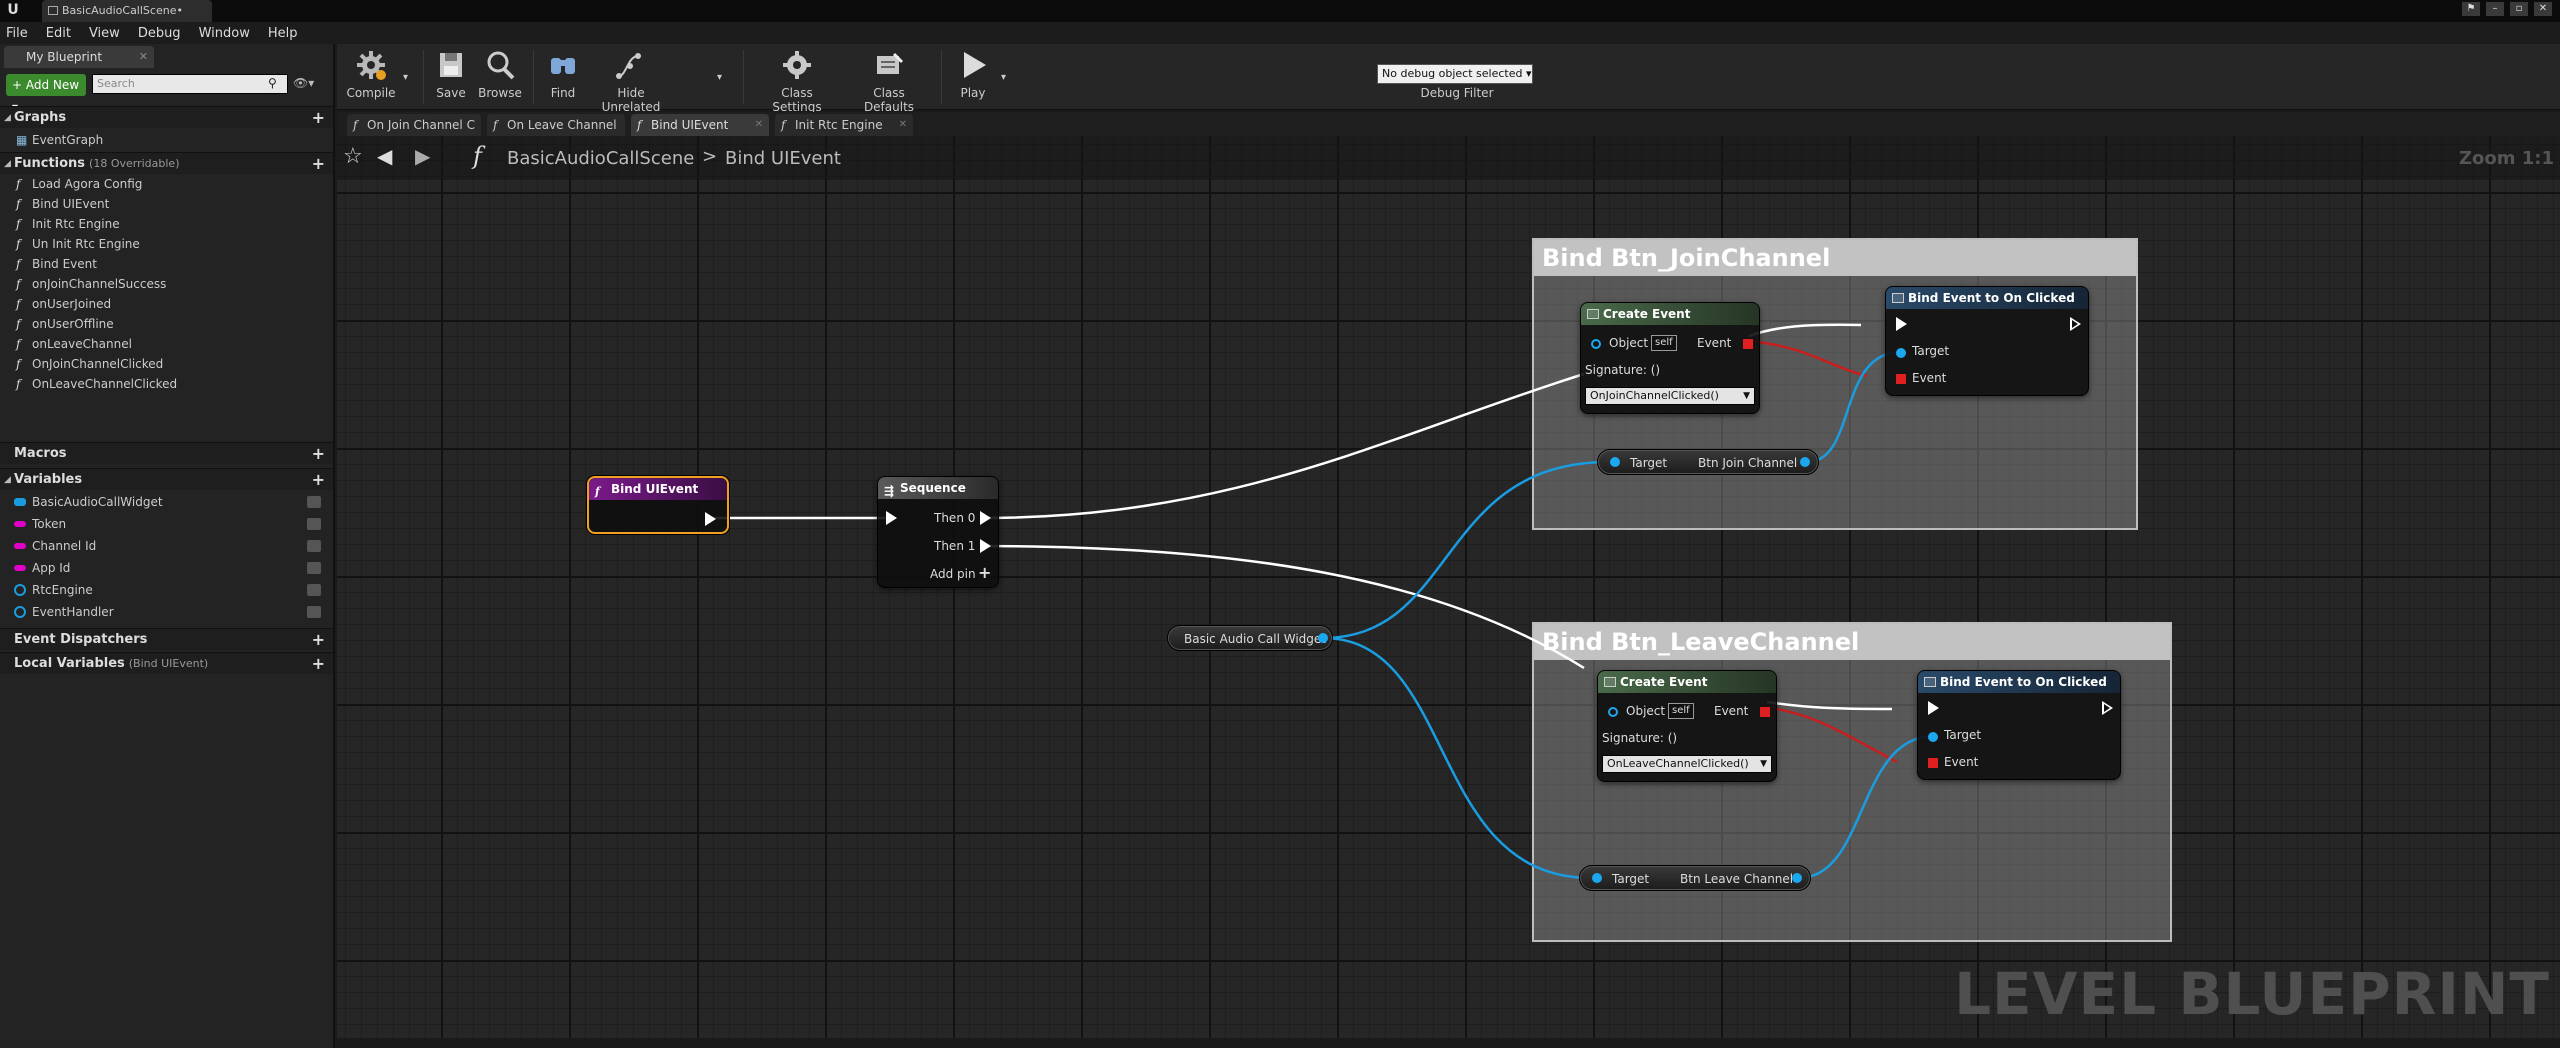  Describe the element at coordinates (171, 502) in the screenshot. I see `variable-item: BasicAudioCallWidget` at that location.